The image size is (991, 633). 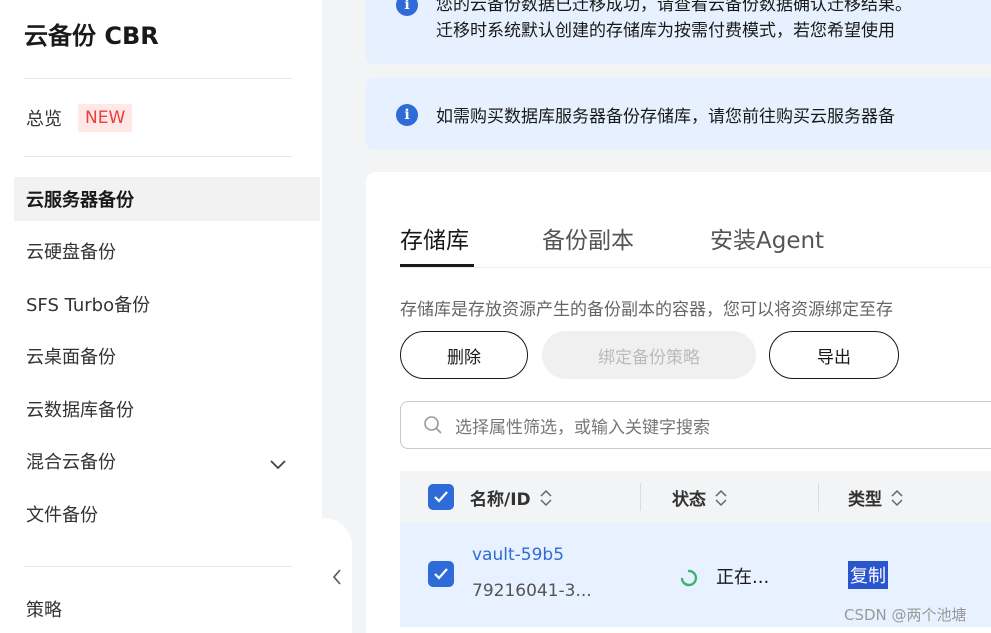 I want to click on sidebar-item-database-backup: 云数据库备份, so click(x=167, y=409).